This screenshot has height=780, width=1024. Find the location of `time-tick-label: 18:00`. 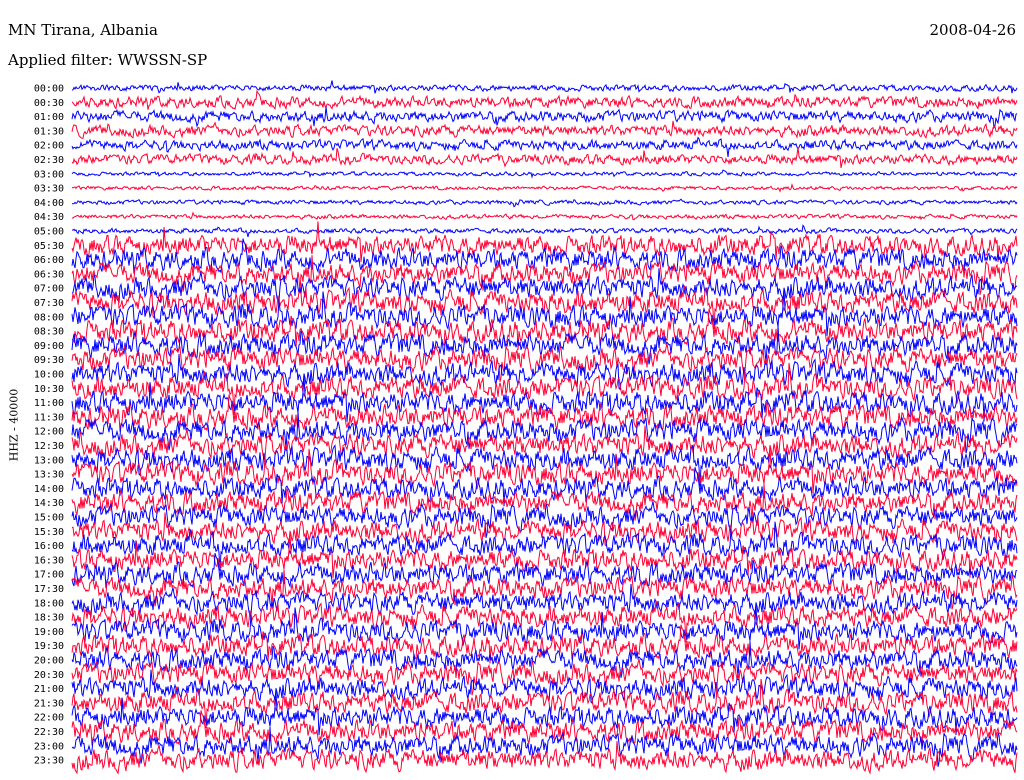

time-tick-label: 18:00 is located at coordinates (49, 603).